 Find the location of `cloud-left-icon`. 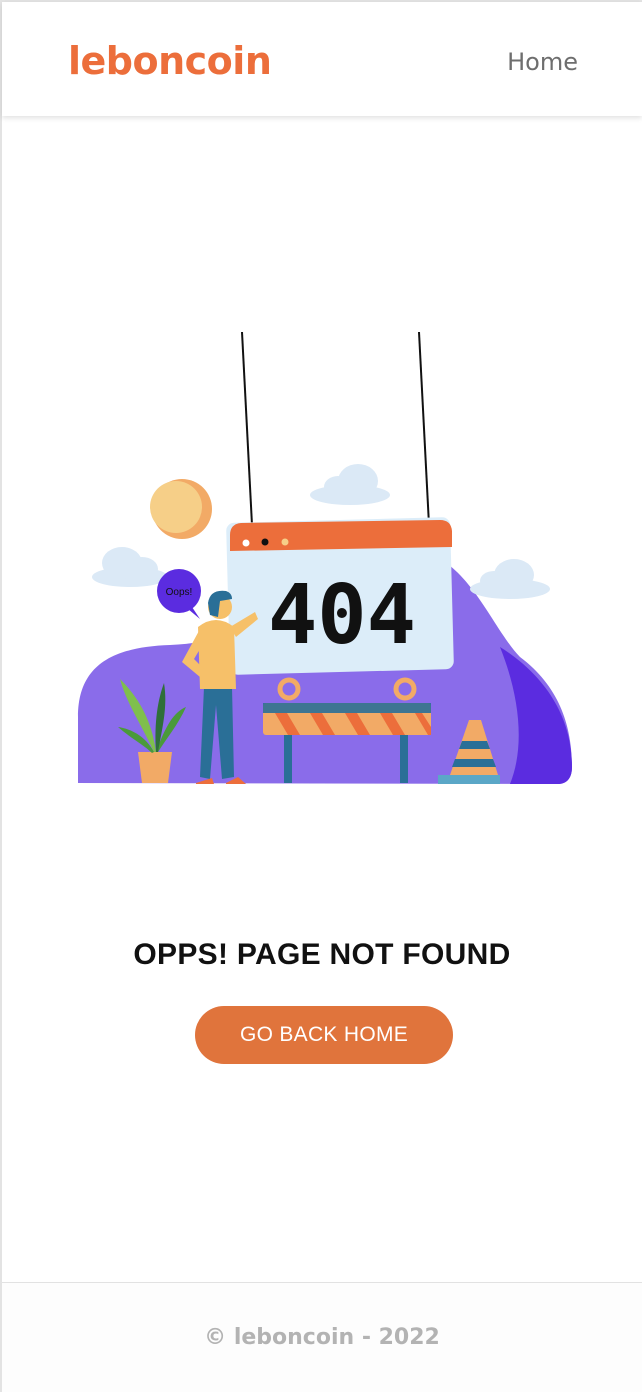

cloud-left-icon is located at coordinates (130, 567).